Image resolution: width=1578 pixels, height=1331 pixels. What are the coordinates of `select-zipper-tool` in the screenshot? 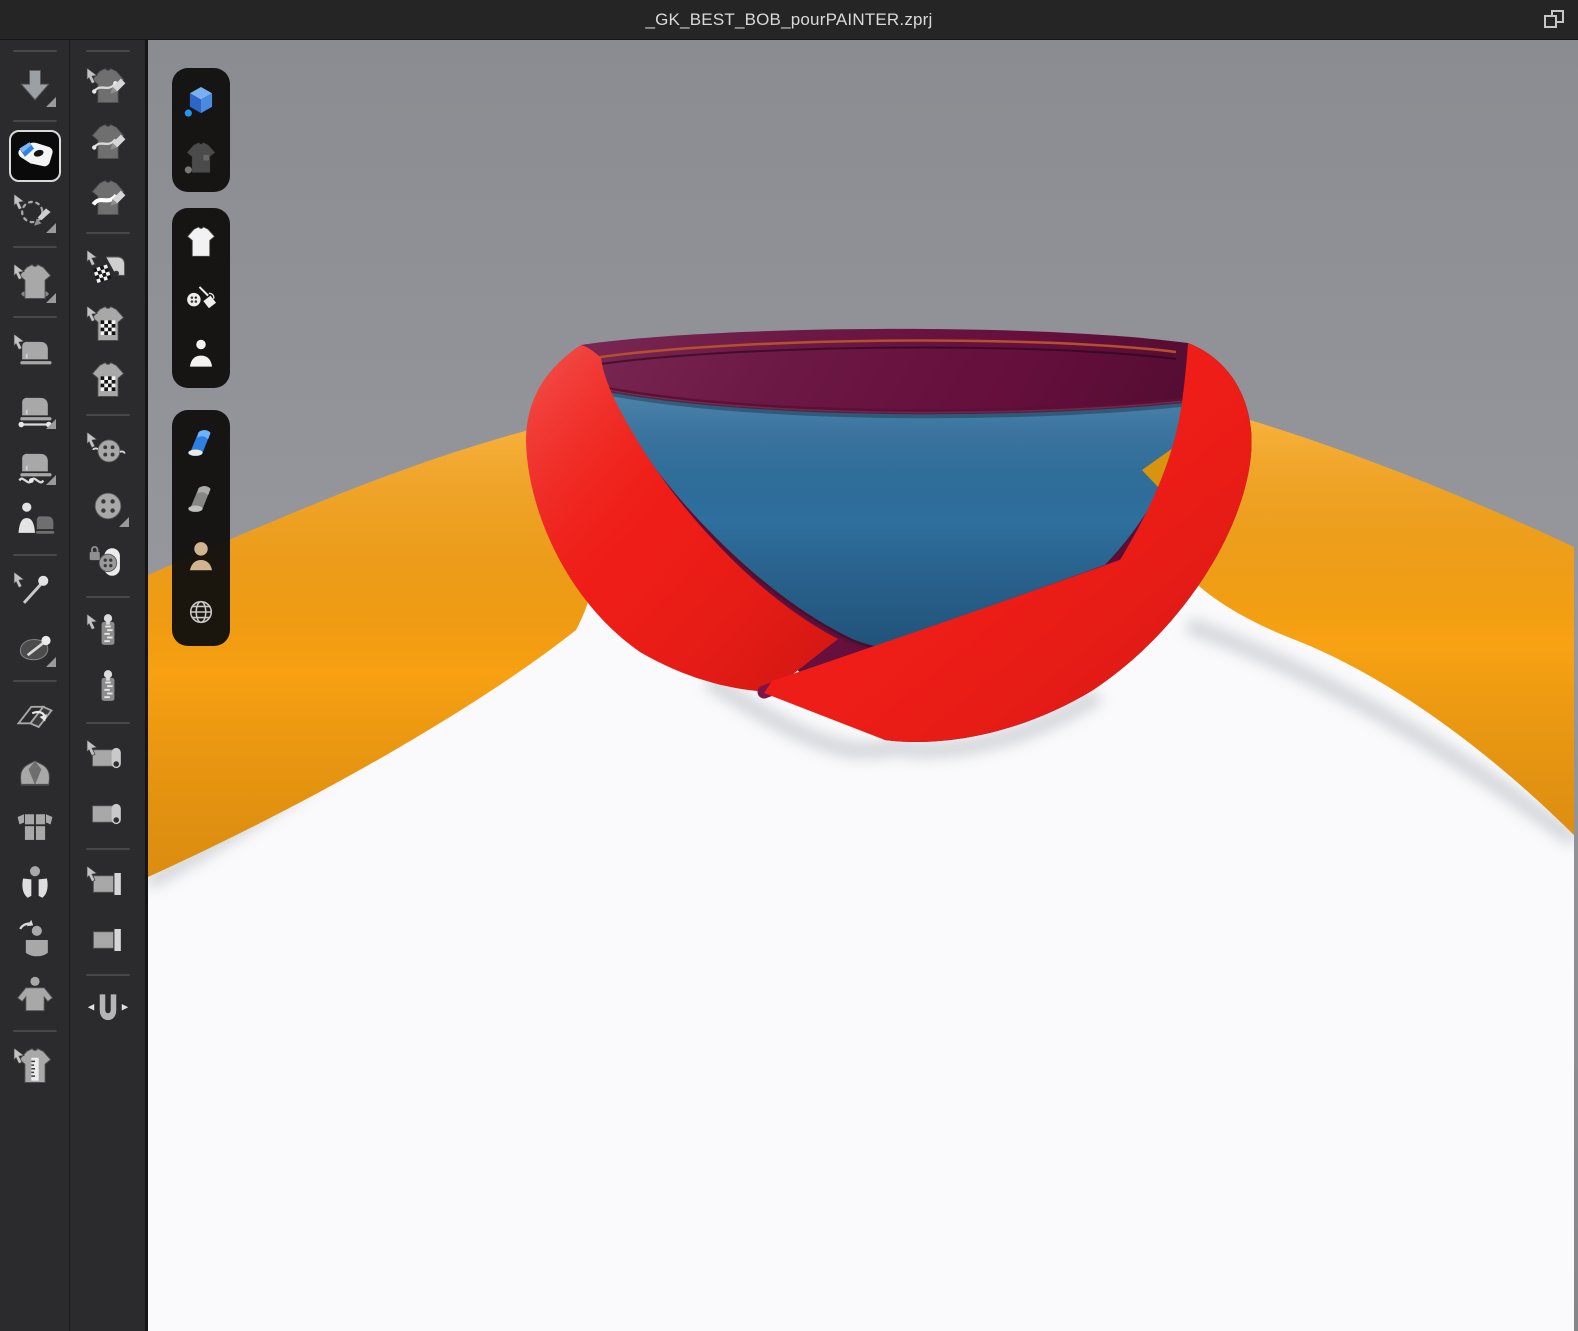 It's located at (108, 632).